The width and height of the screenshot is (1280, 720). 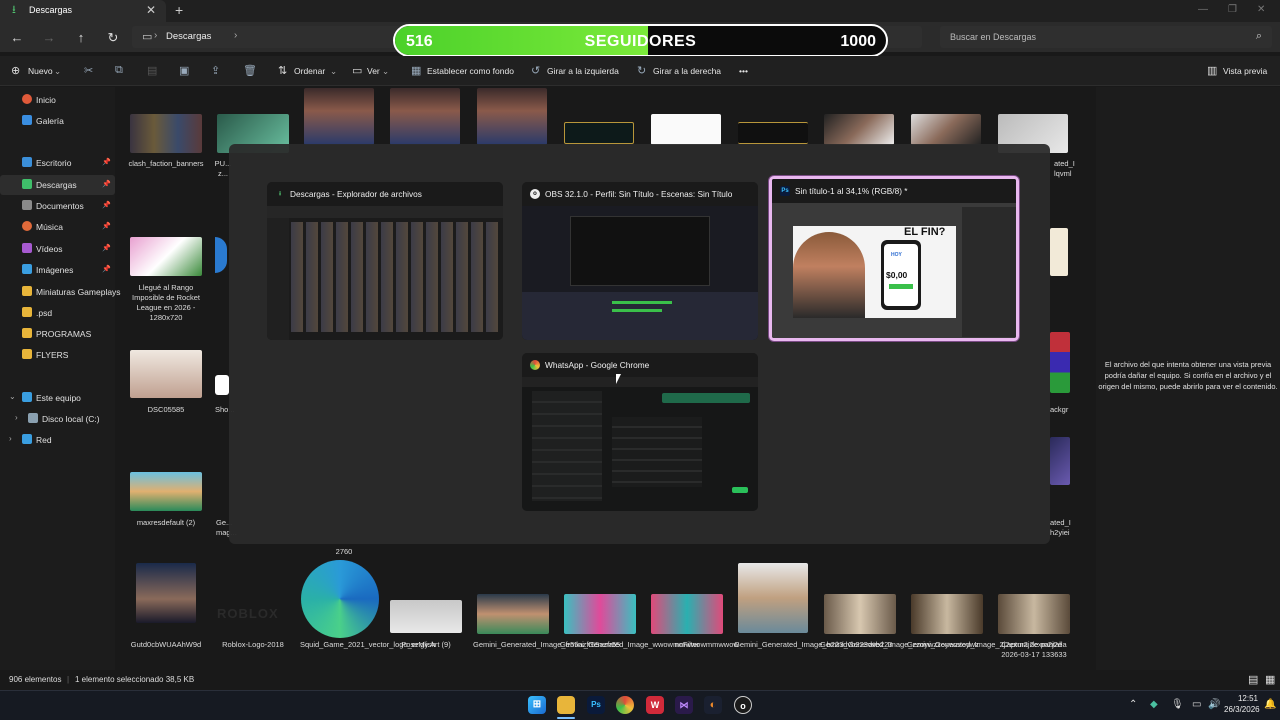 I want to click on new-tab-button: +, so click(x=179, y=10).